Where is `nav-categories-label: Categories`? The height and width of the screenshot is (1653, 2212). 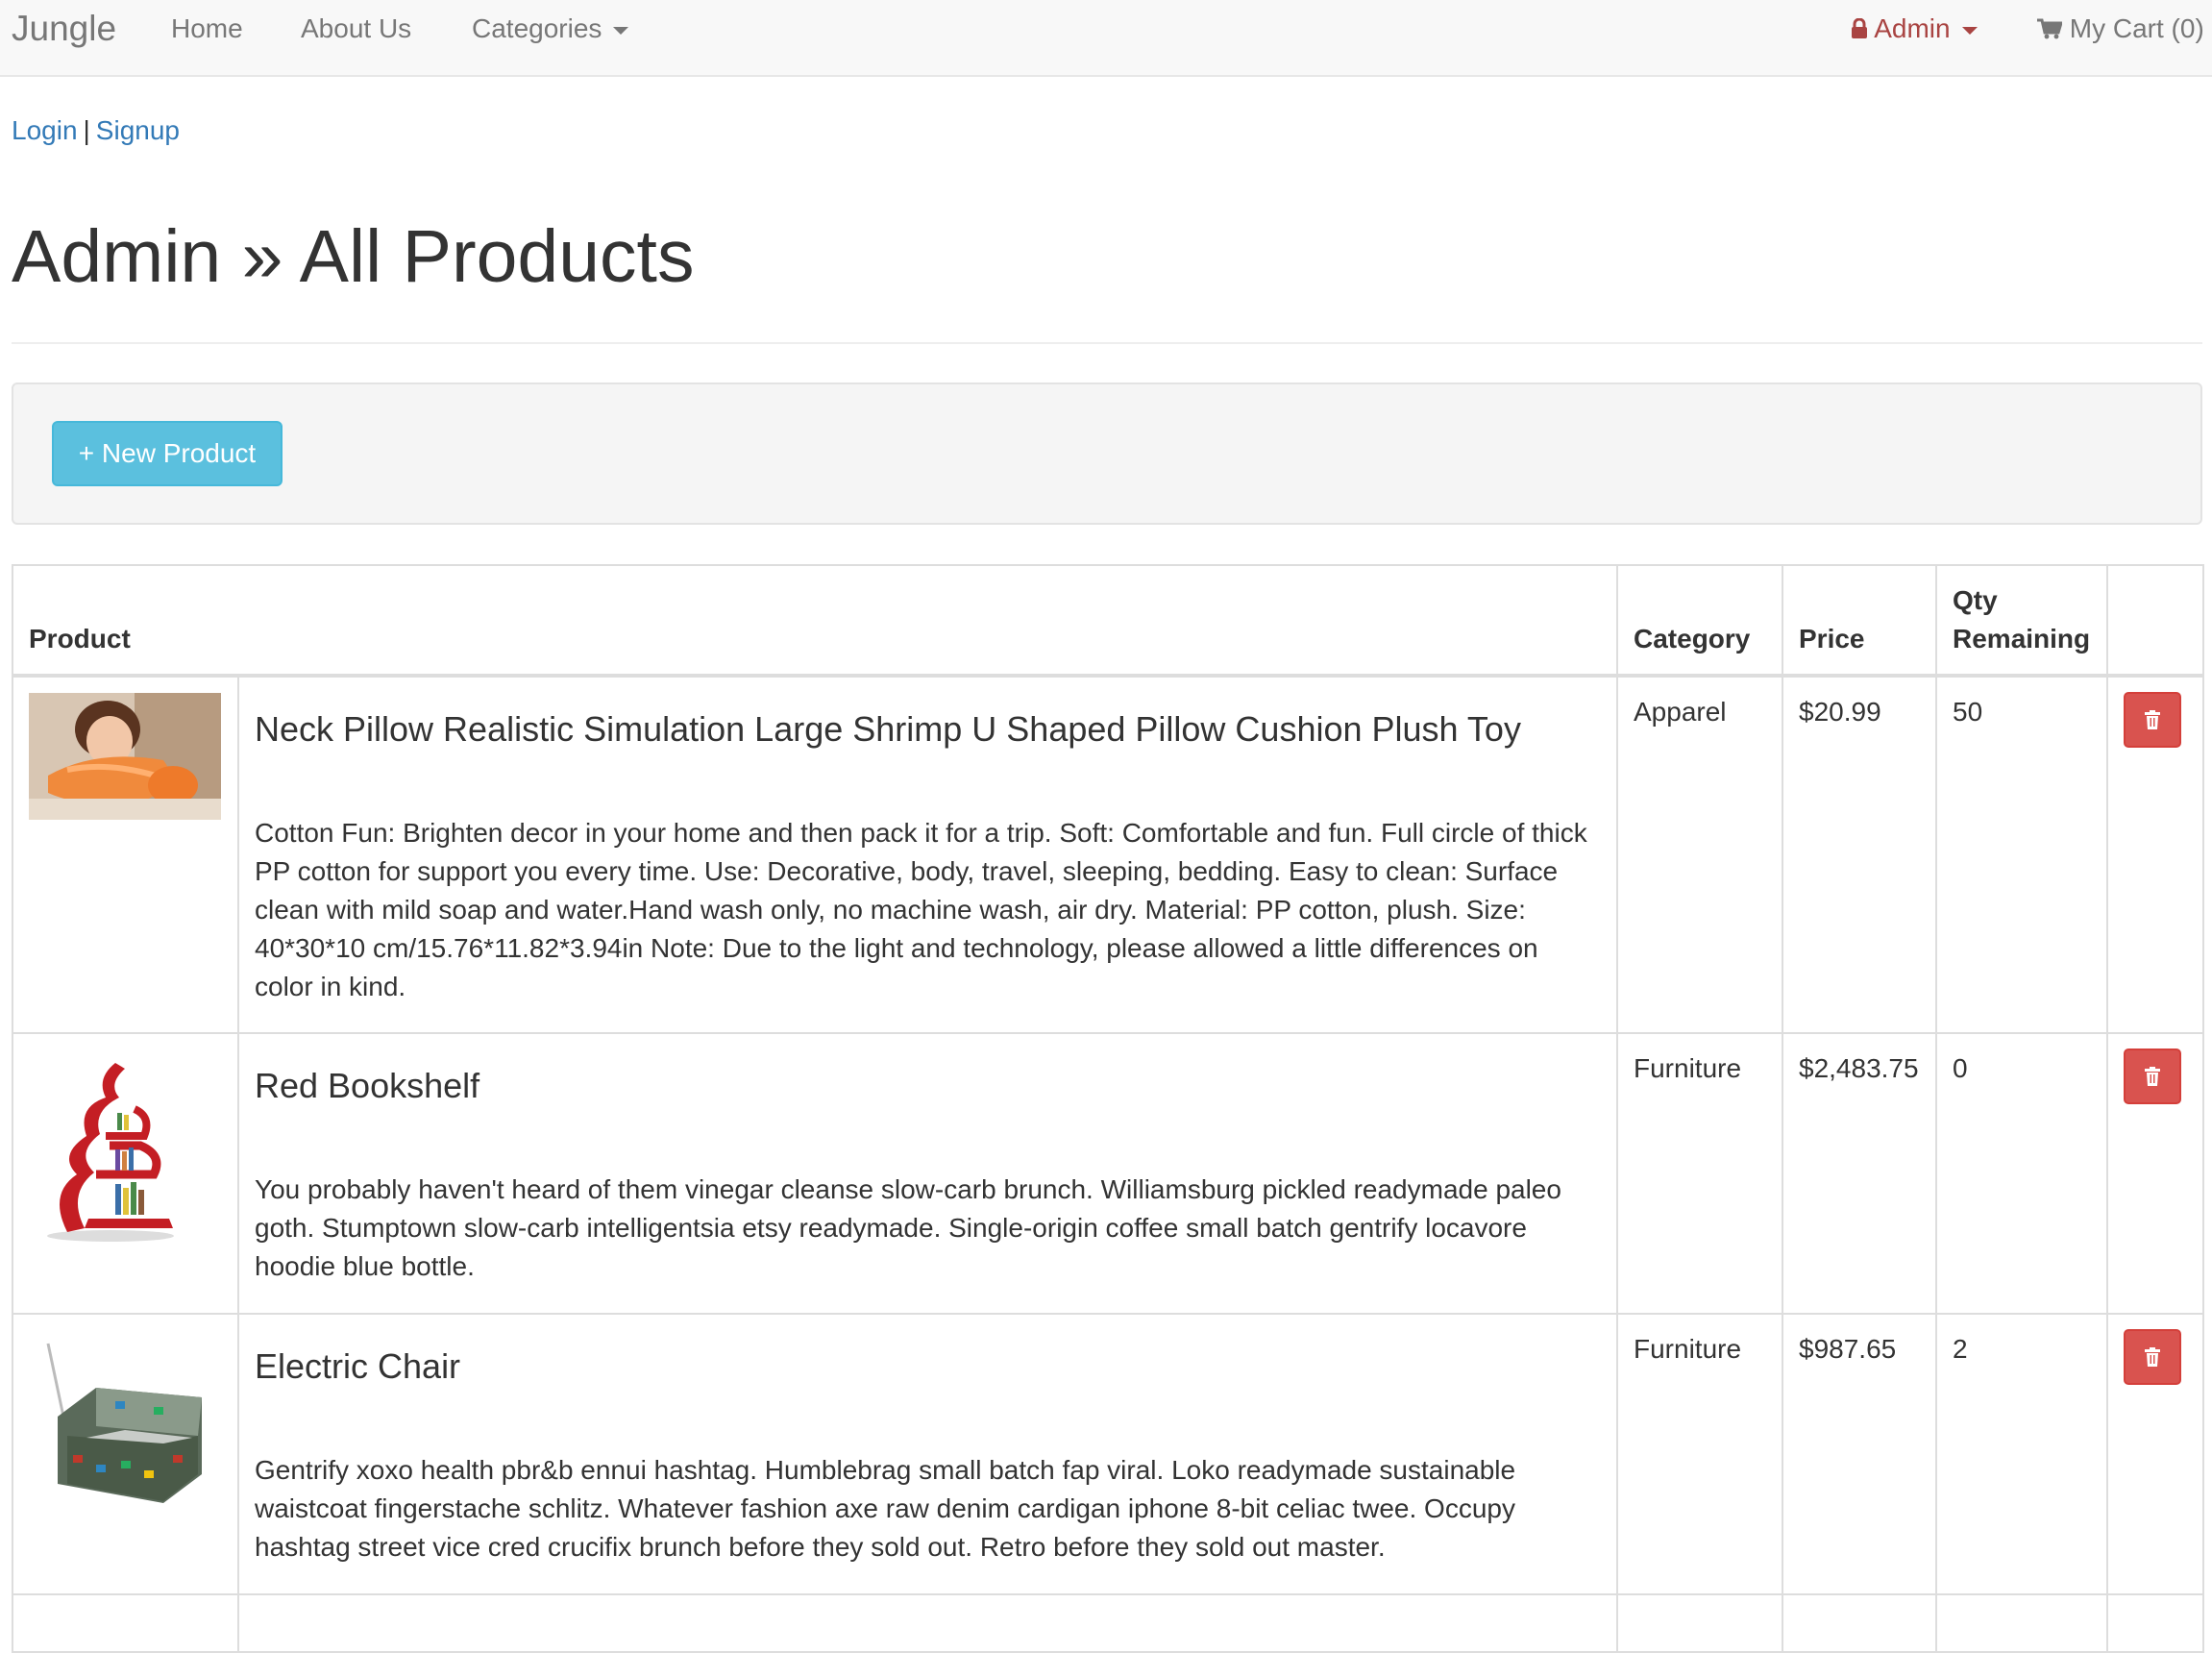
nav-categories-label: Categories is located at coordinates (537, 28).